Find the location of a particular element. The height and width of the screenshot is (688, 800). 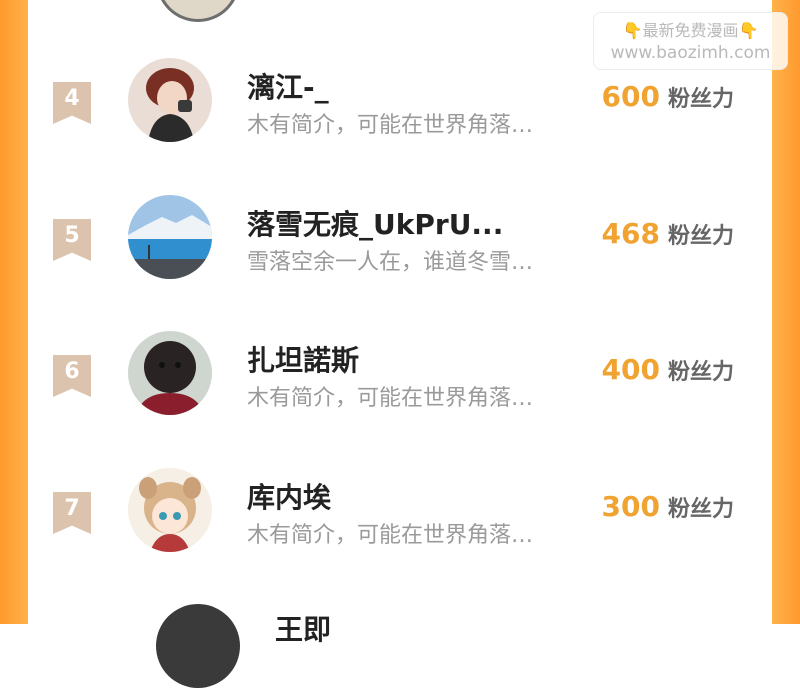

user-name: 漓江-_ is located at coordinates (412, 86).